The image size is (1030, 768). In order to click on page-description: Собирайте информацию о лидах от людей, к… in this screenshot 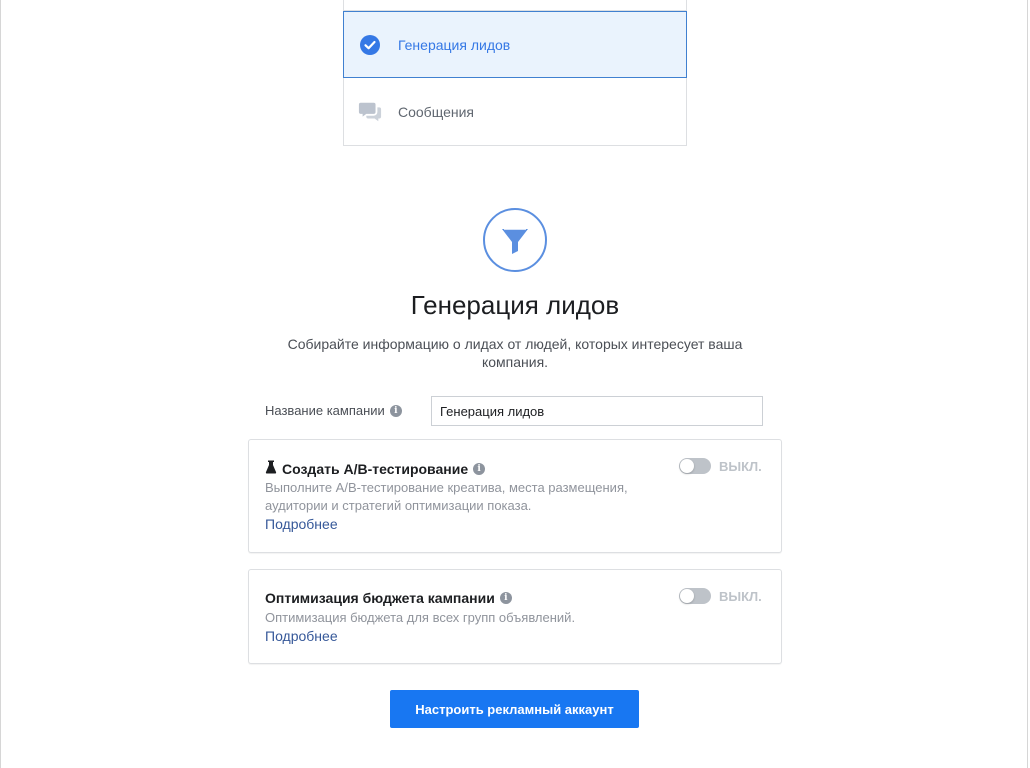, I will do `click(515, 353)`.